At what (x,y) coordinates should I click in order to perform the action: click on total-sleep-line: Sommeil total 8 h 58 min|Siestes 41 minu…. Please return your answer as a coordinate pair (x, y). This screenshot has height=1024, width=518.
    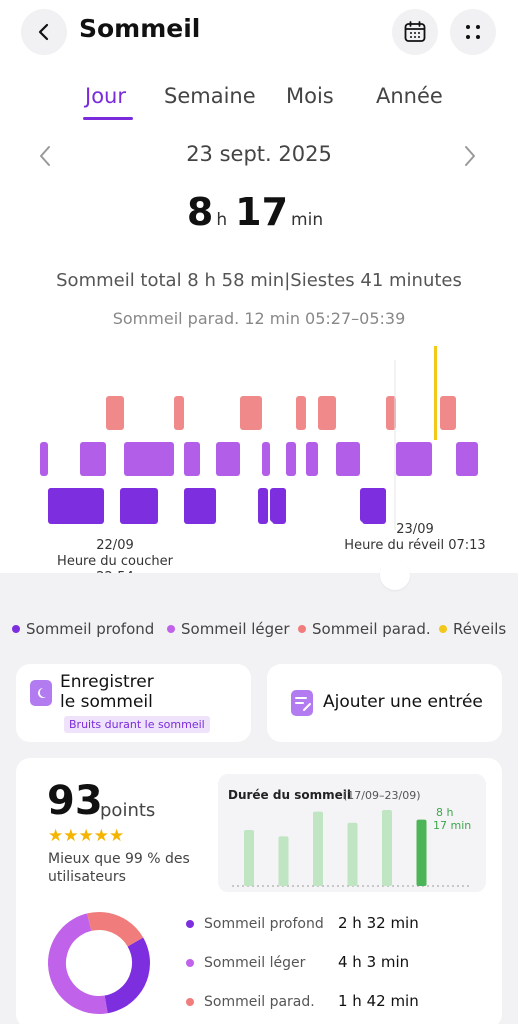
    Looking at the image, I should click on (259, 280).